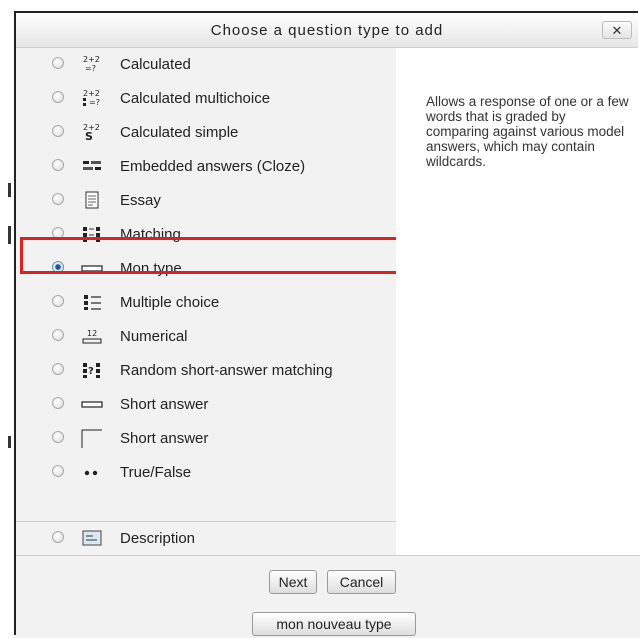 This screenshot has height=638, width=640. I want to click on radio-description, so click(58, 537).